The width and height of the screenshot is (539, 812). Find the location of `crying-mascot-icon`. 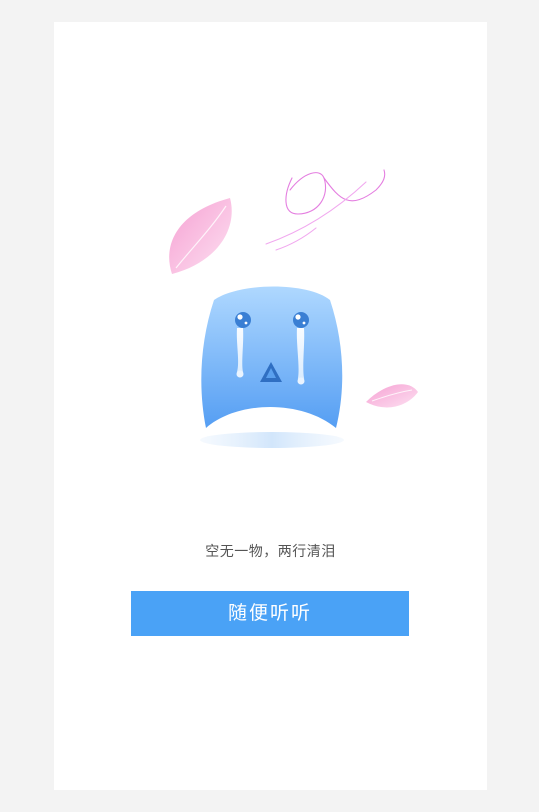

crying-mascot-icon is located at coordinates (272, 357).